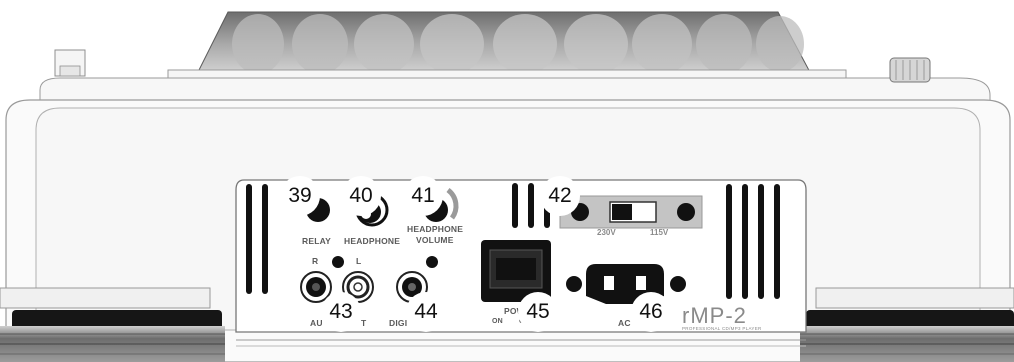 The image size is (1014, 362). What do you see at coordinates (907, 324) in the screenshot?
I see `right-foot` at bounding box center [907, 324].